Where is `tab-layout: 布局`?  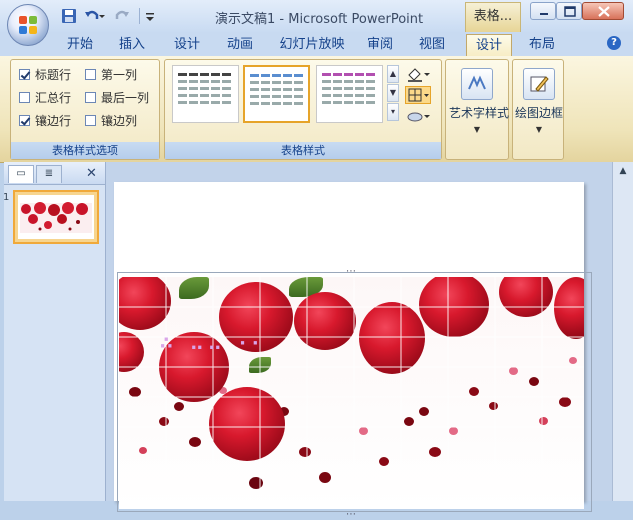
tab-layout: 布局 is located at coordinates (542, 45).